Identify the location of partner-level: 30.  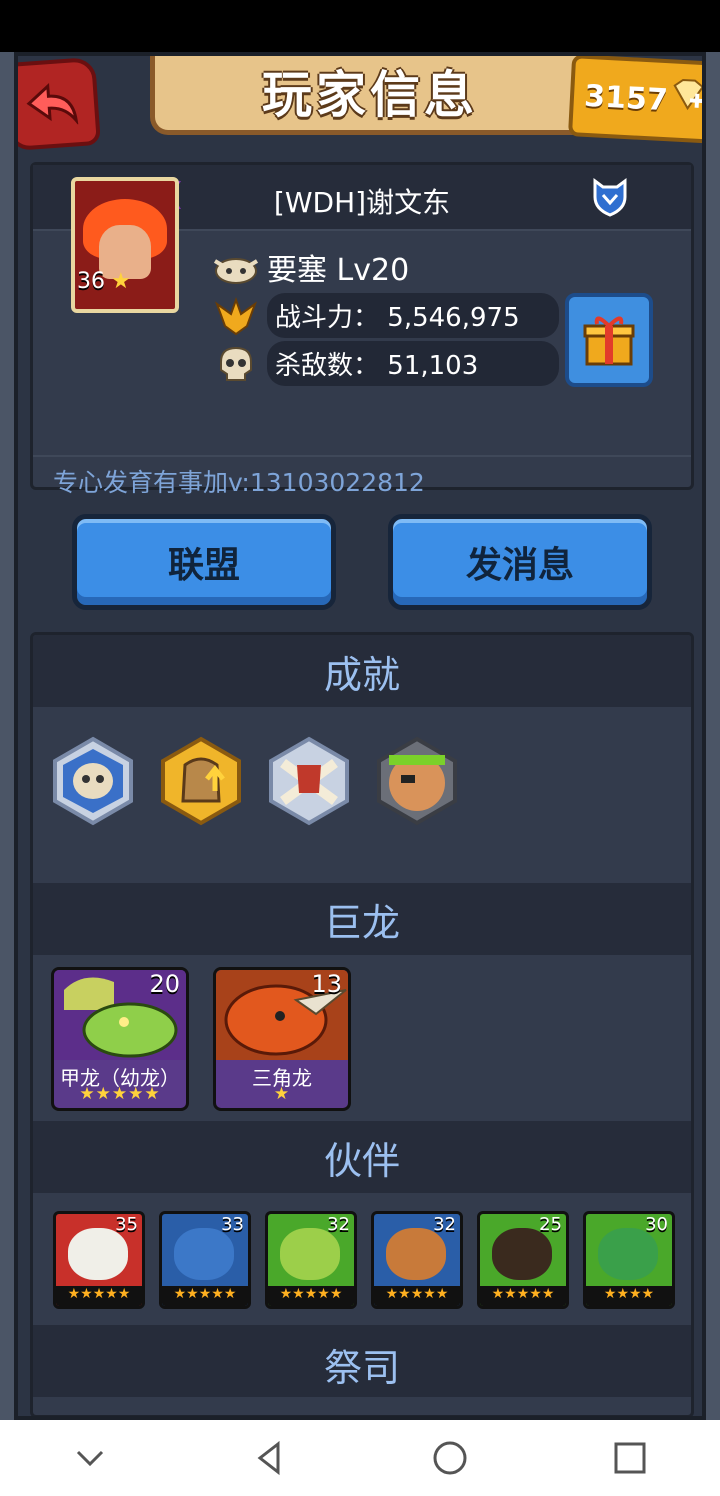
(656, 1224).